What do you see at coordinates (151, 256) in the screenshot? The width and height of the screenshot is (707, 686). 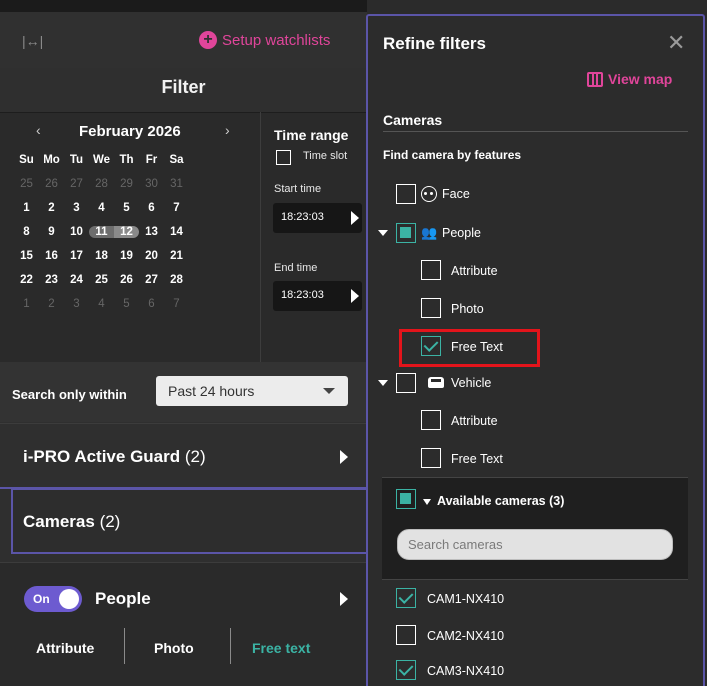 I see `calendar-day: 20` at bounding box center [151, 256].